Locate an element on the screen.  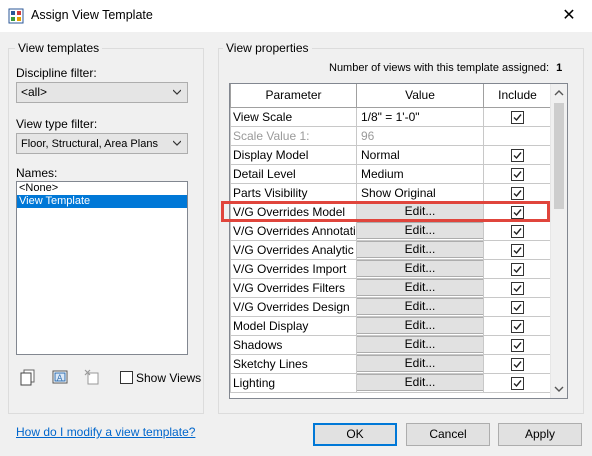
value-cell: 1/8" = 1'-0" is located at coordinates (420, 116).